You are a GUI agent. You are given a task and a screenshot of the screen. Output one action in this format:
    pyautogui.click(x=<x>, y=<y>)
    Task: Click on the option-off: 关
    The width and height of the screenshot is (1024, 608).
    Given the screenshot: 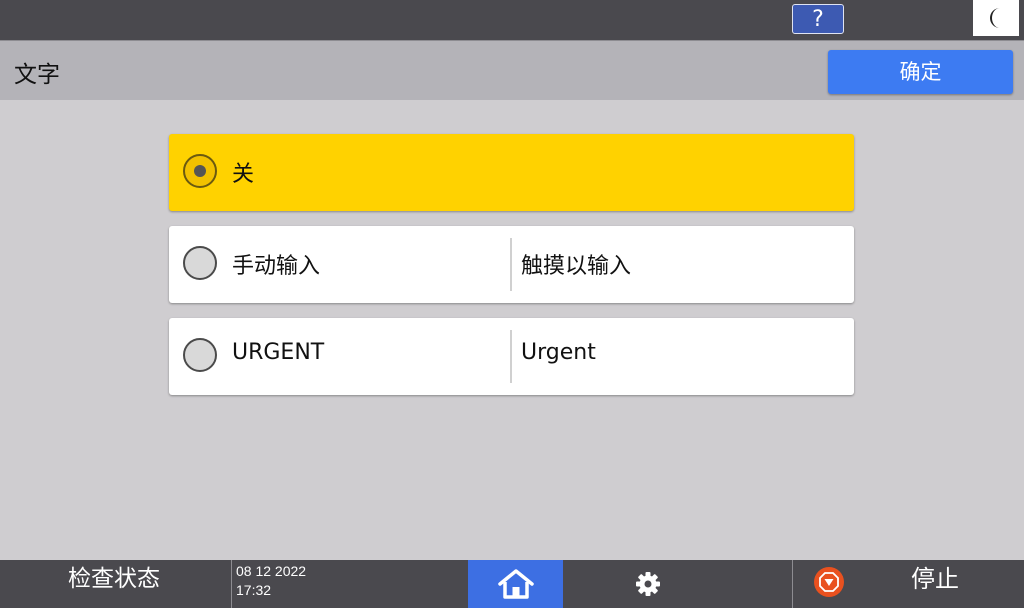 What is the action you would take?
    pyautogui.click(x=511, y=172)
    